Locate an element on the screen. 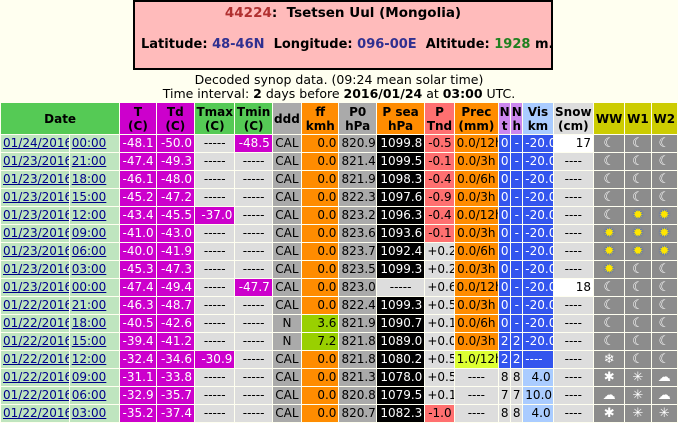  time-cell: 15:00 is located at coordinates (94, 197).